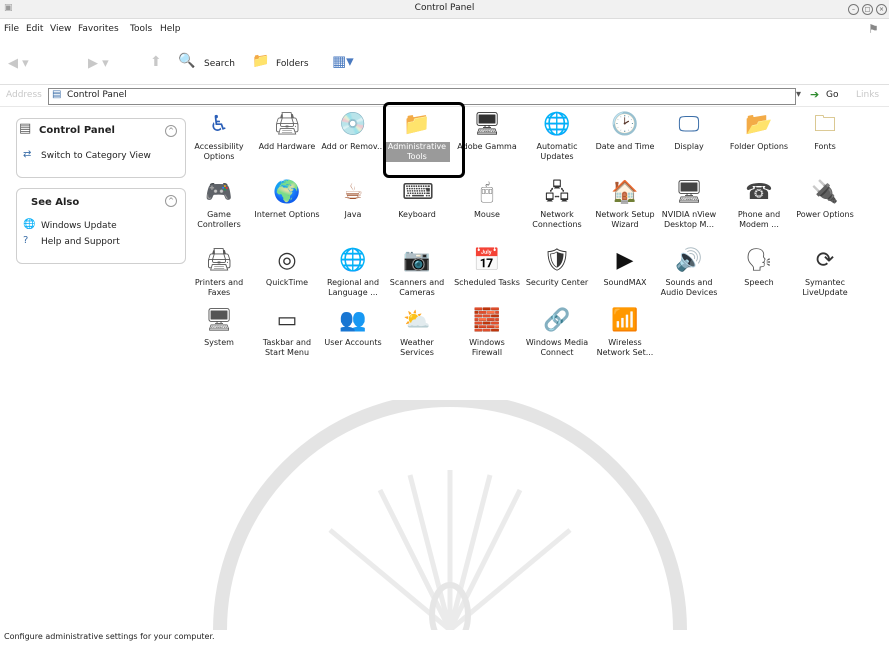 The image size is (889, 647). What do you see at coordinates (557, 151) in the screenshot?
I see `cp-item-label: Automatic Updates` at bounding box center [557, 151].